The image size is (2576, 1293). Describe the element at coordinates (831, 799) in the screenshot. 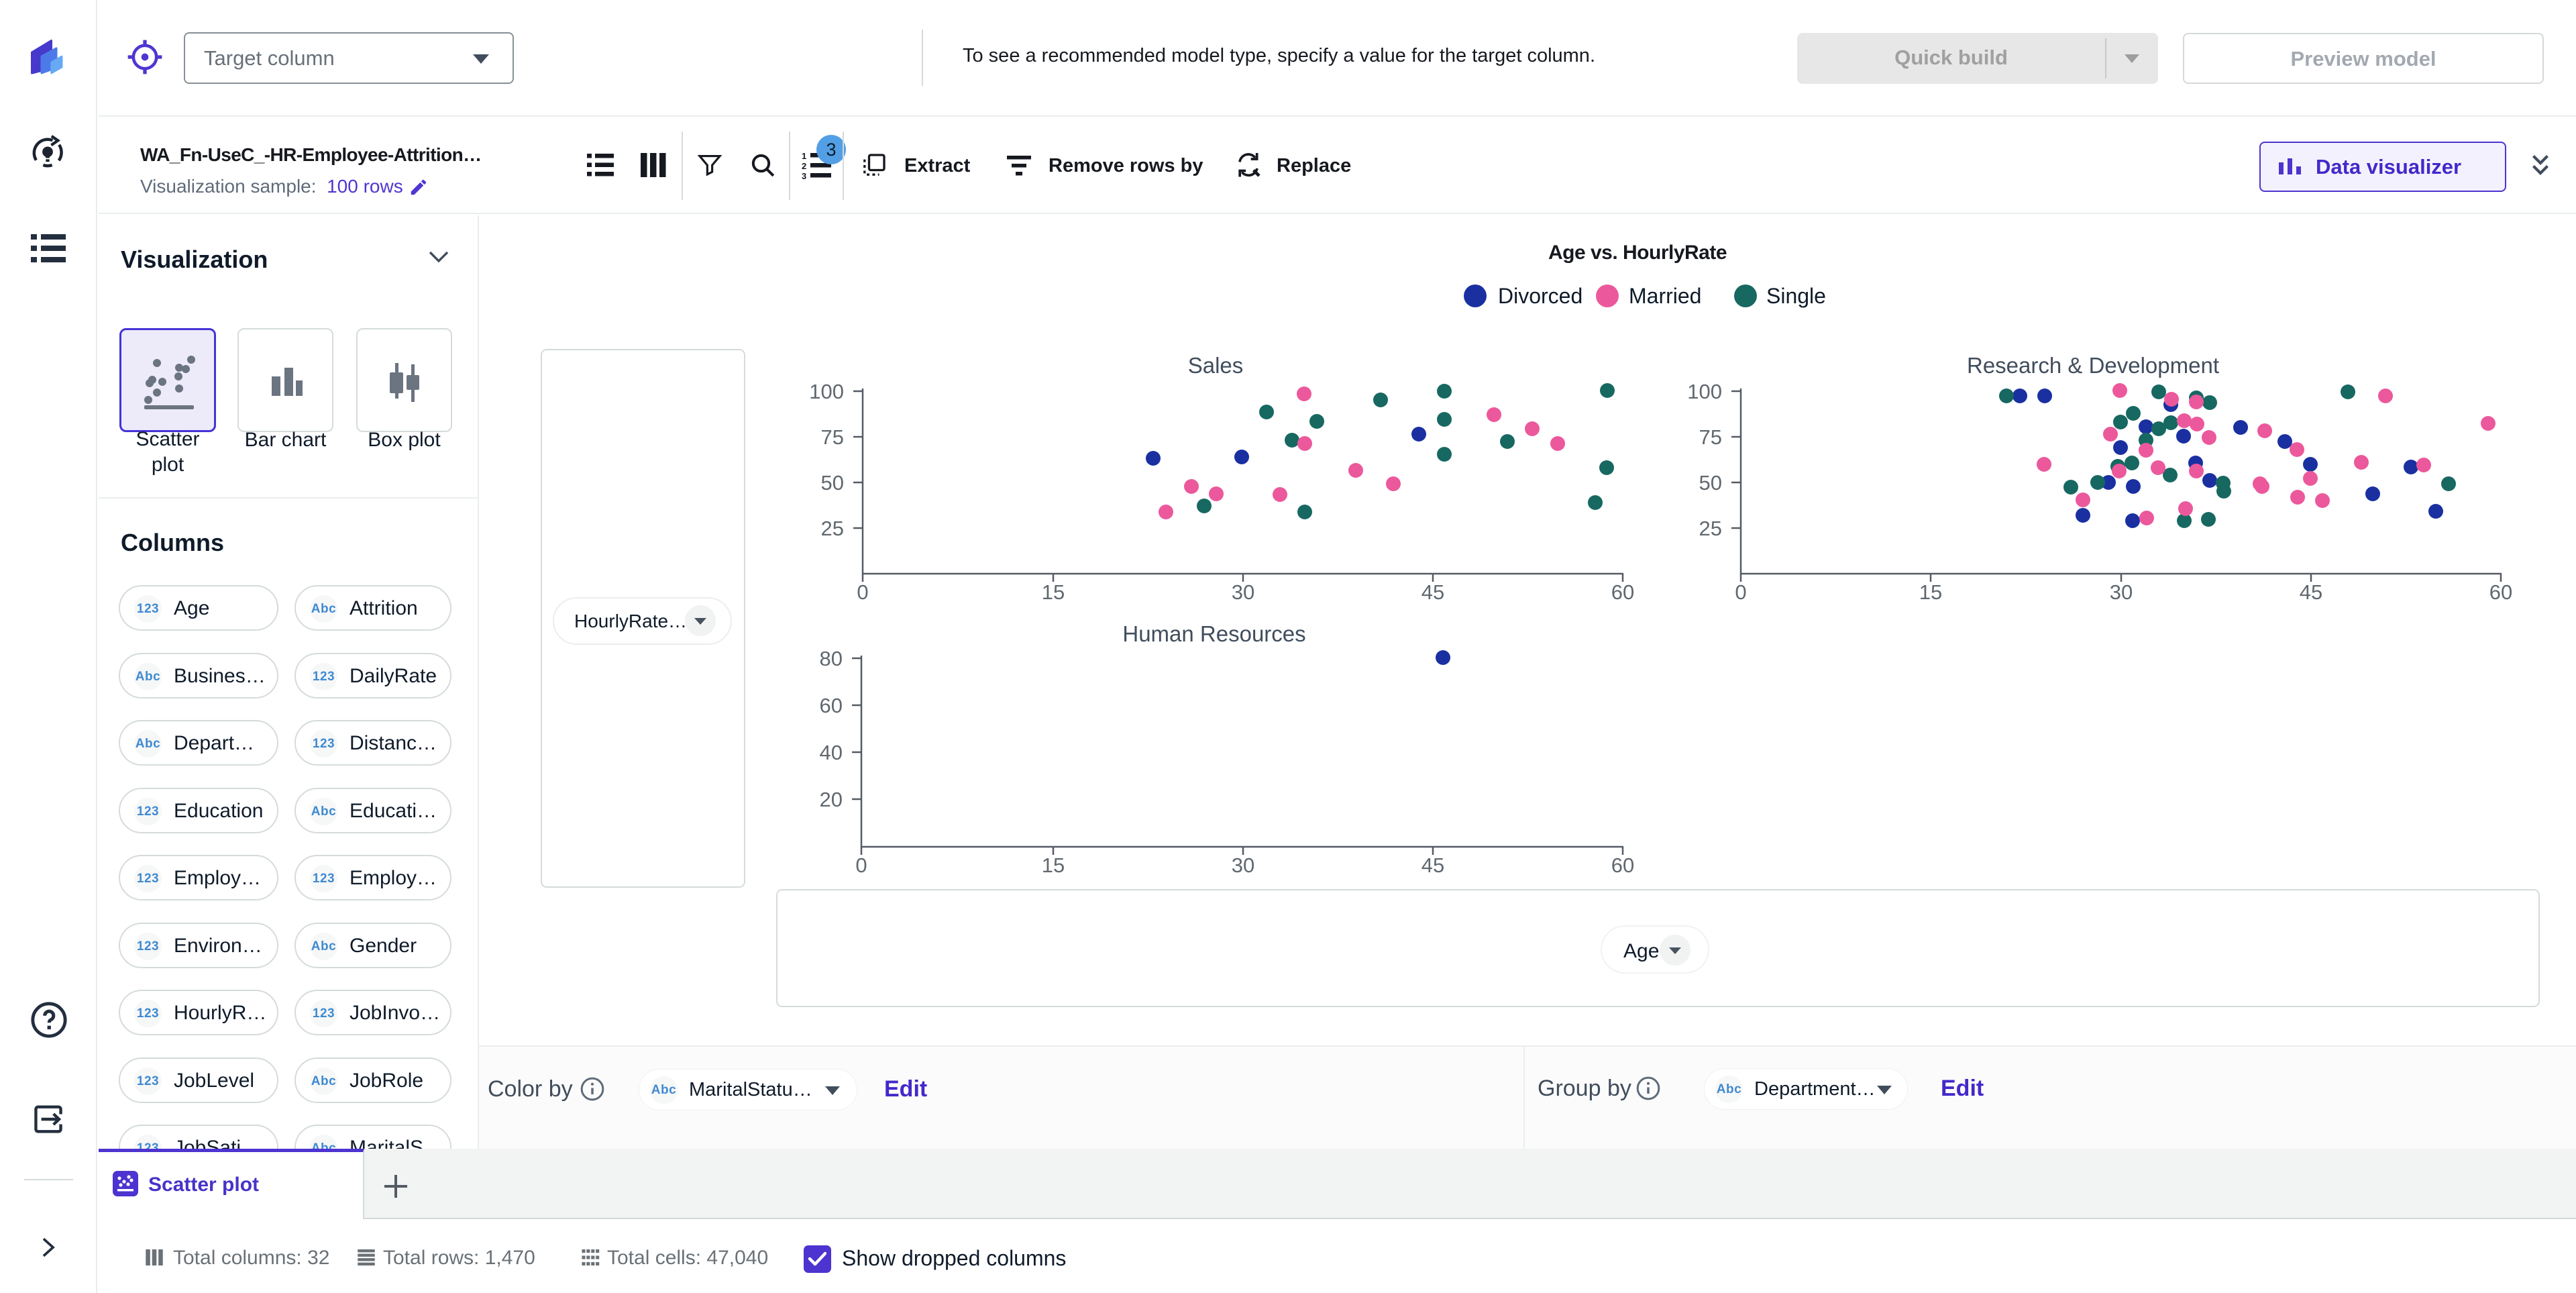

I see `svg-text: 20` at that location.